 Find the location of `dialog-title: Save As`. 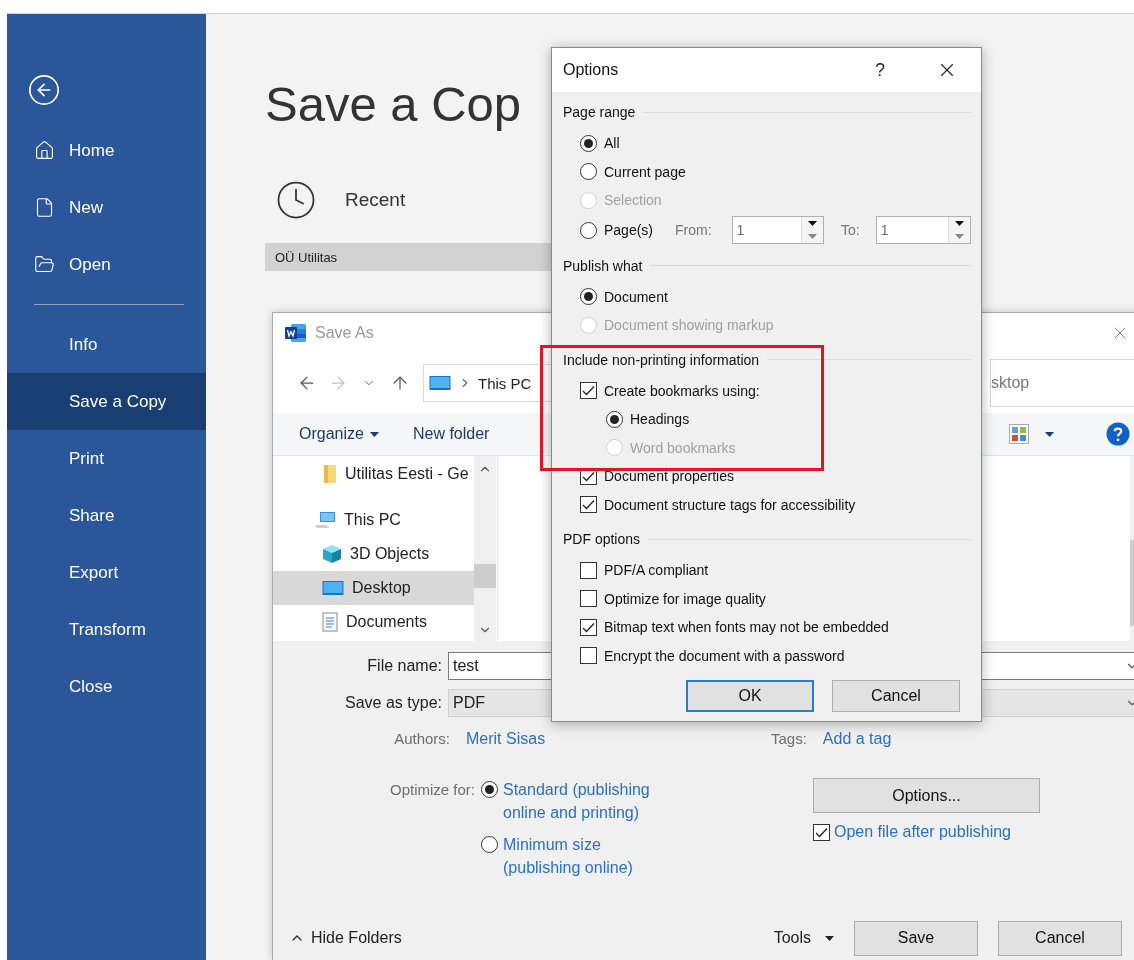

dialog-title: Save As is located at coordinates (344, 333).